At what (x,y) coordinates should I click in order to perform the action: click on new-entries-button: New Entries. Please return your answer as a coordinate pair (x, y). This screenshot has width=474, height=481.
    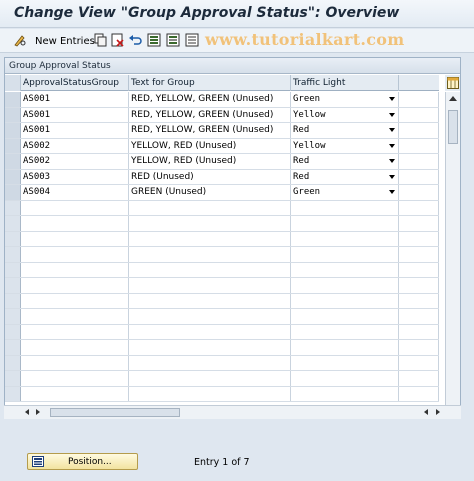
    Looking at the image, I should click on (65, 41).